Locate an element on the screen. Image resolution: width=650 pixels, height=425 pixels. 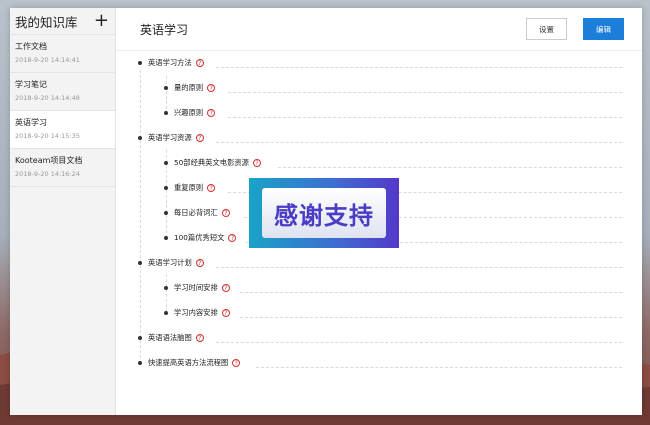
tree-node-schedule: 学习时间安排? is located at coordinates (197, 288).